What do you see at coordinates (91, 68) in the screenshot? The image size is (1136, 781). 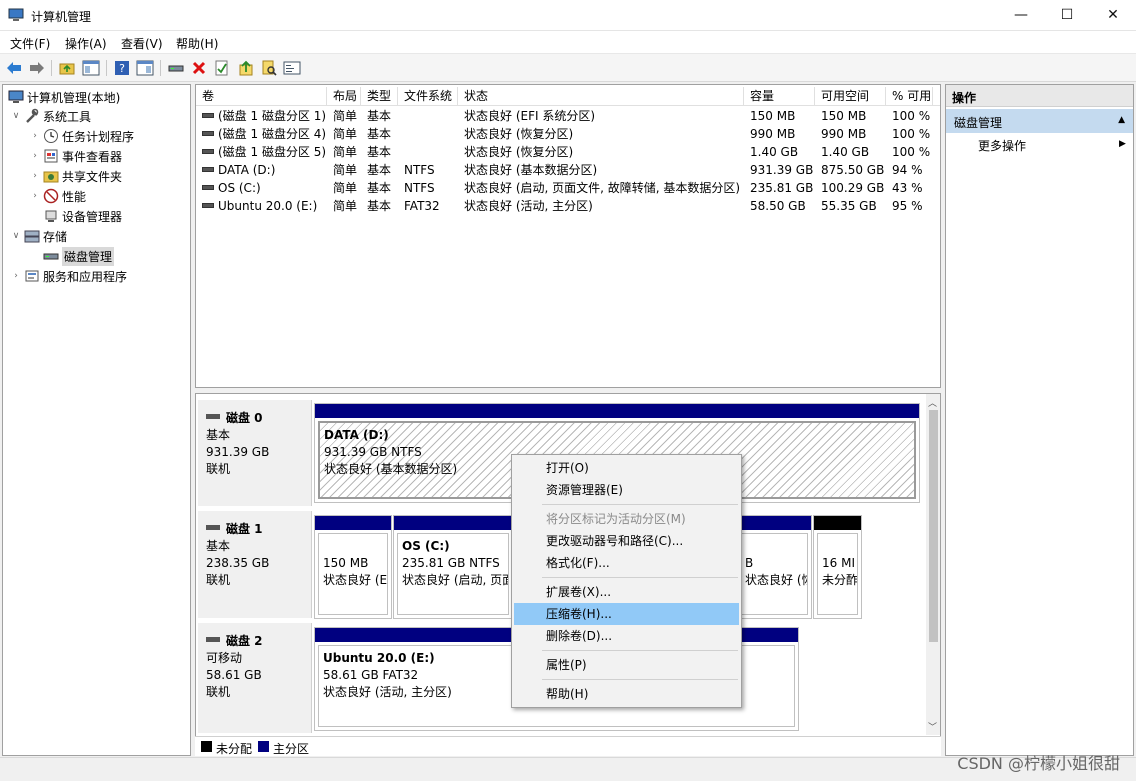 I see `show-tree-icon` at bounding box center [91, 68].